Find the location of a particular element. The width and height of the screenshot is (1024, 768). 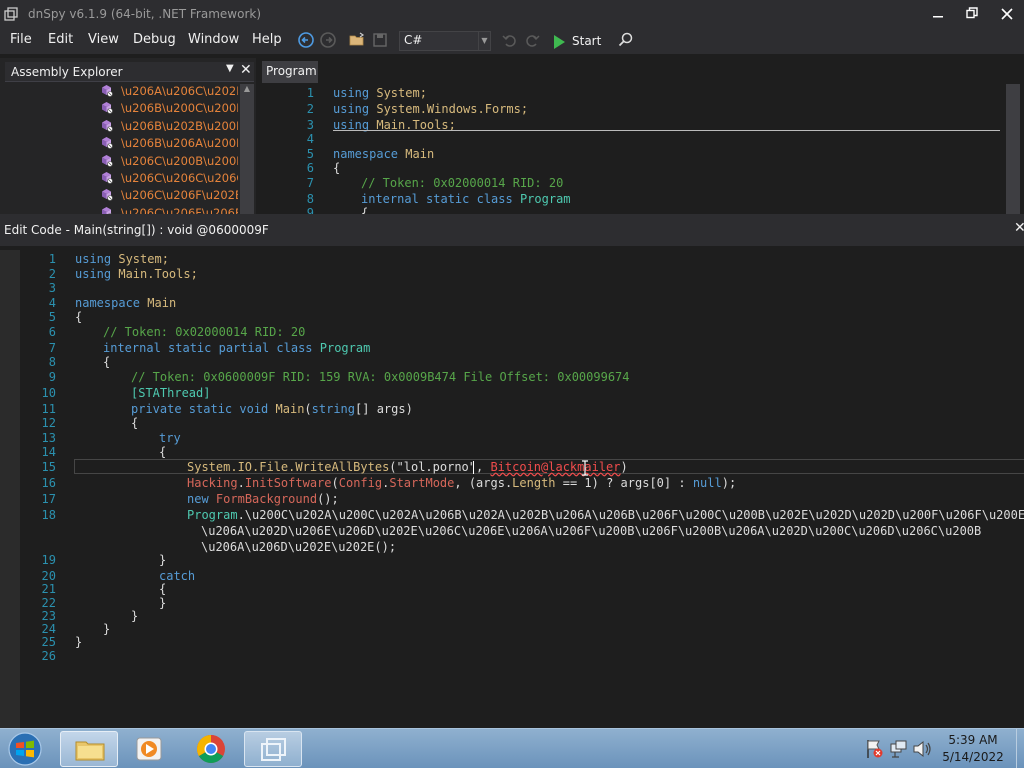

assembly-tree-item: \u206C\u206C\u206C\ is located at coordinates (169, 179).